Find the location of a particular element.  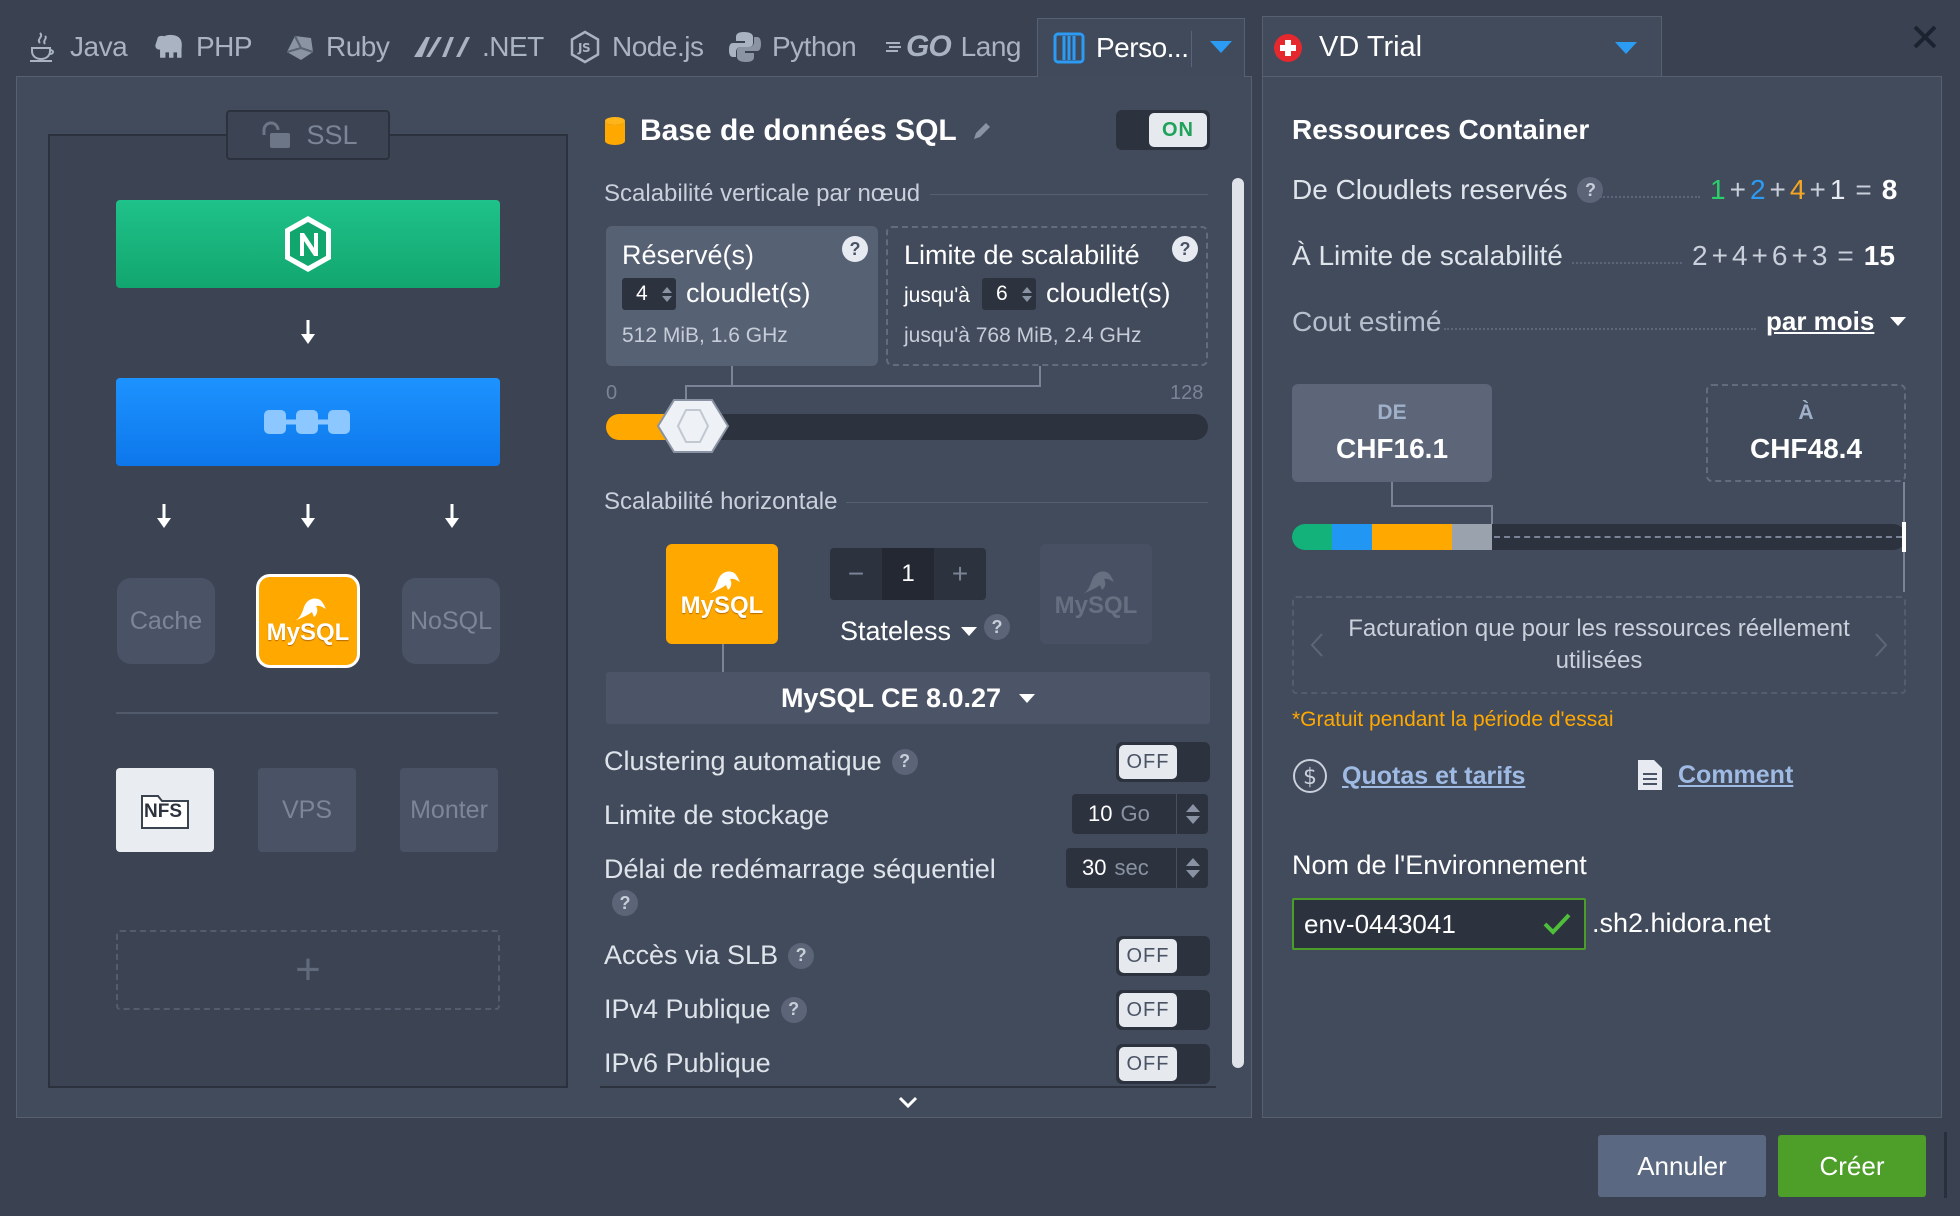

tab-ruby: Ruby is located at coordinates (336, 47).